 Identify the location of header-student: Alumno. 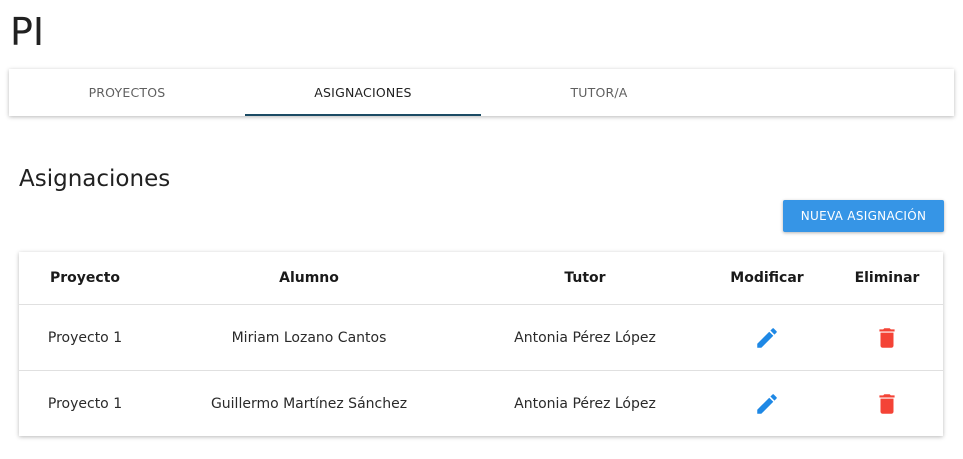
(309, 278).